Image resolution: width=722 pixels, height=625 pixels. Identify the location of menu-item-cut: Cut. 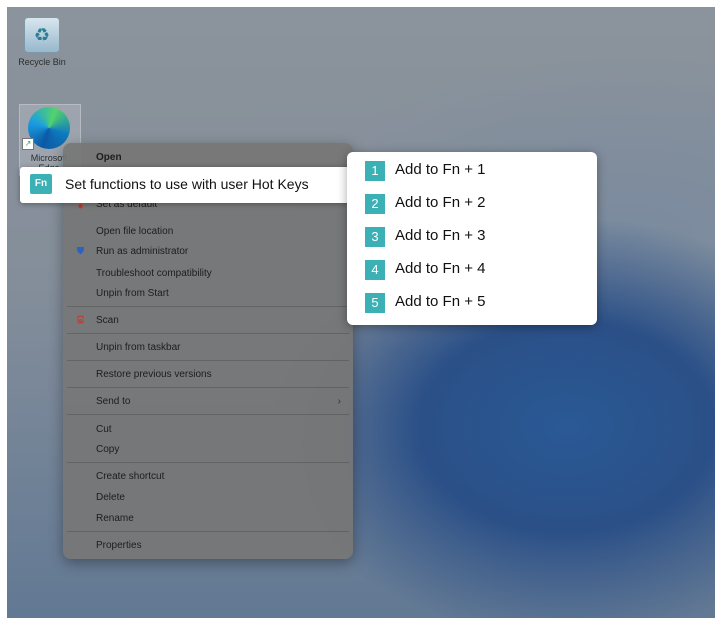
(104, 429).